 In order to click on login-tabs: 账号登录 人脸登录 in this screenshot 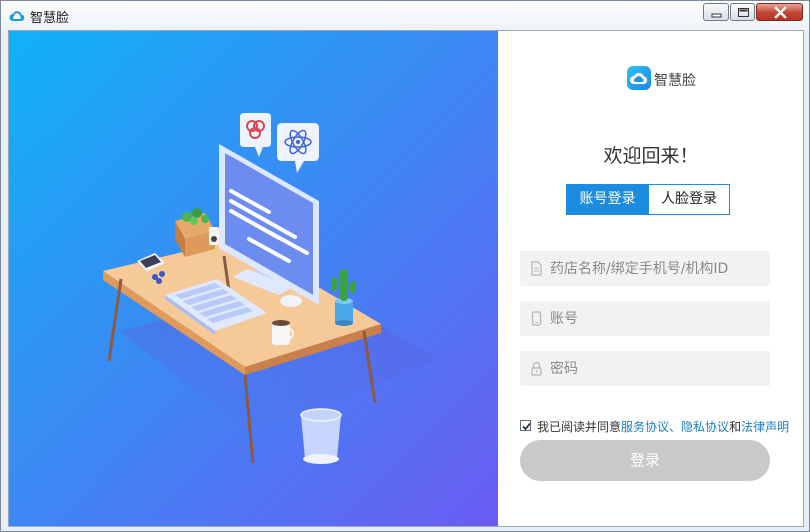, I will do `click(648, 199)`.